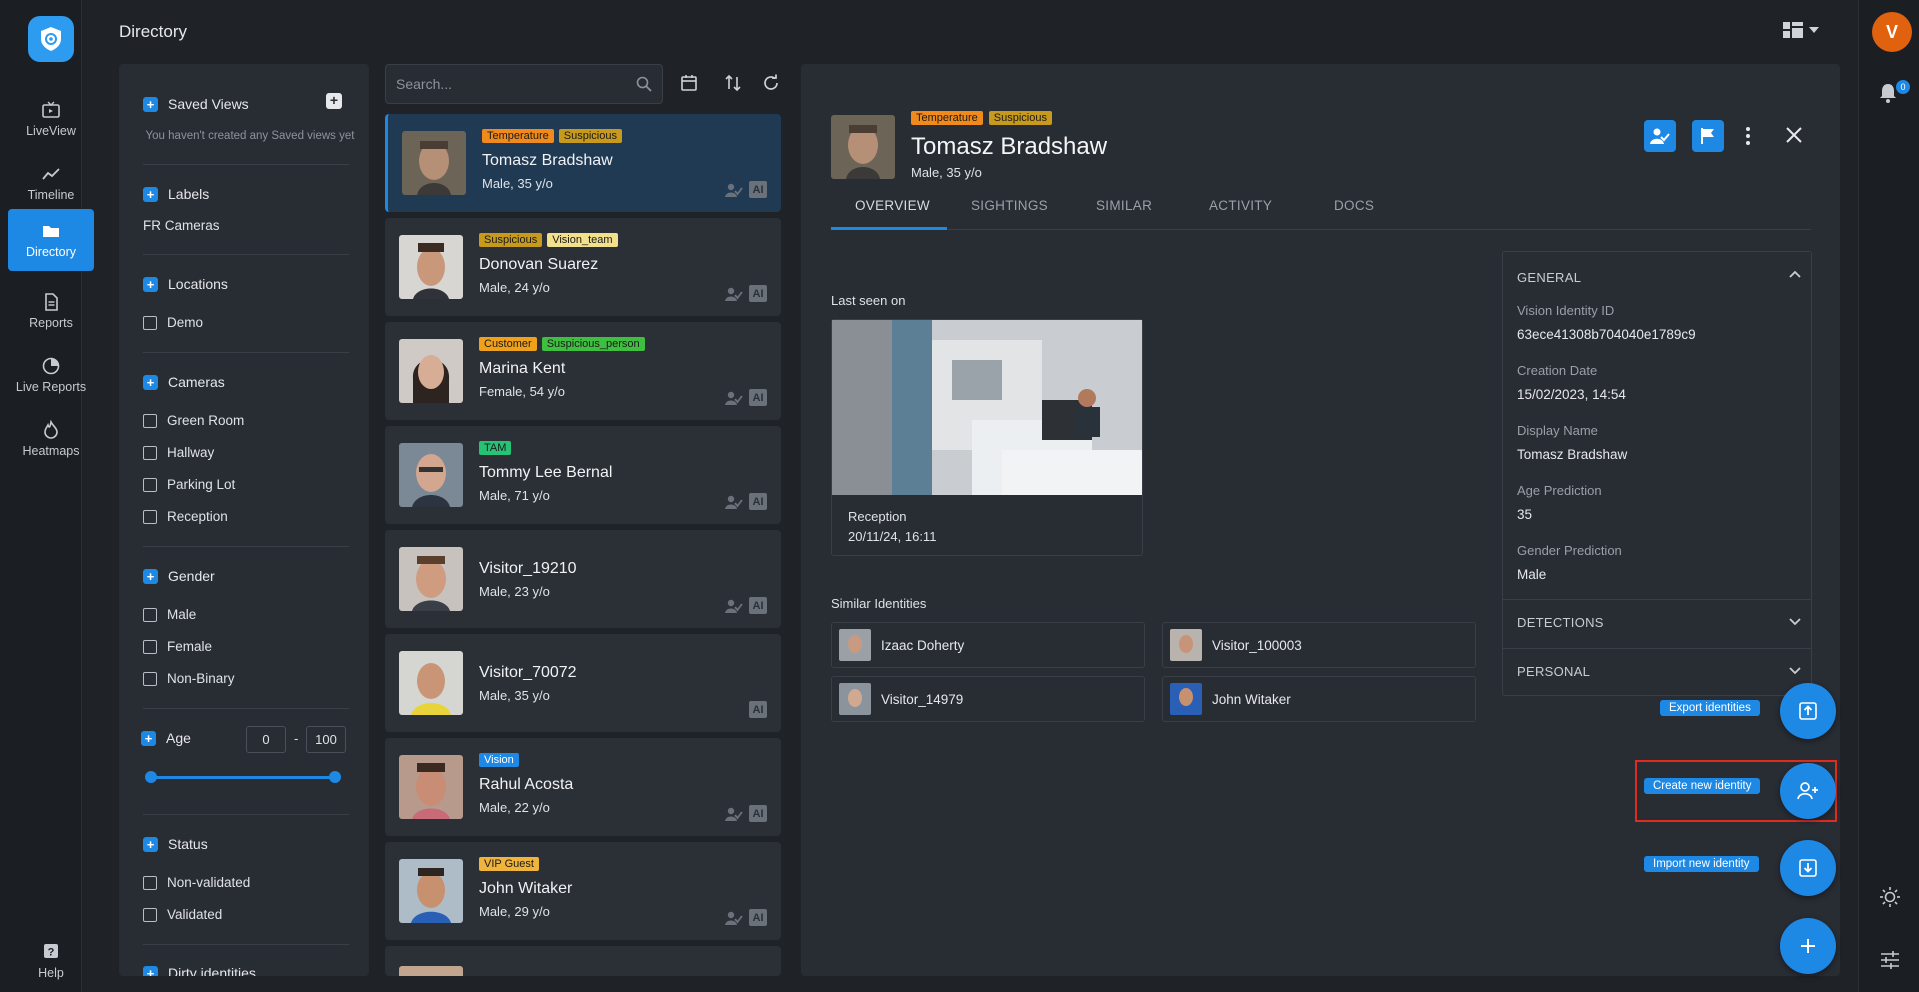 Image resolution: width=1919 pixels, height=992 pixels. What do you see at coordinates (177, 646) in the screenshot?
I see `gender-checkbox: Female` at bounding box center [177, 646].